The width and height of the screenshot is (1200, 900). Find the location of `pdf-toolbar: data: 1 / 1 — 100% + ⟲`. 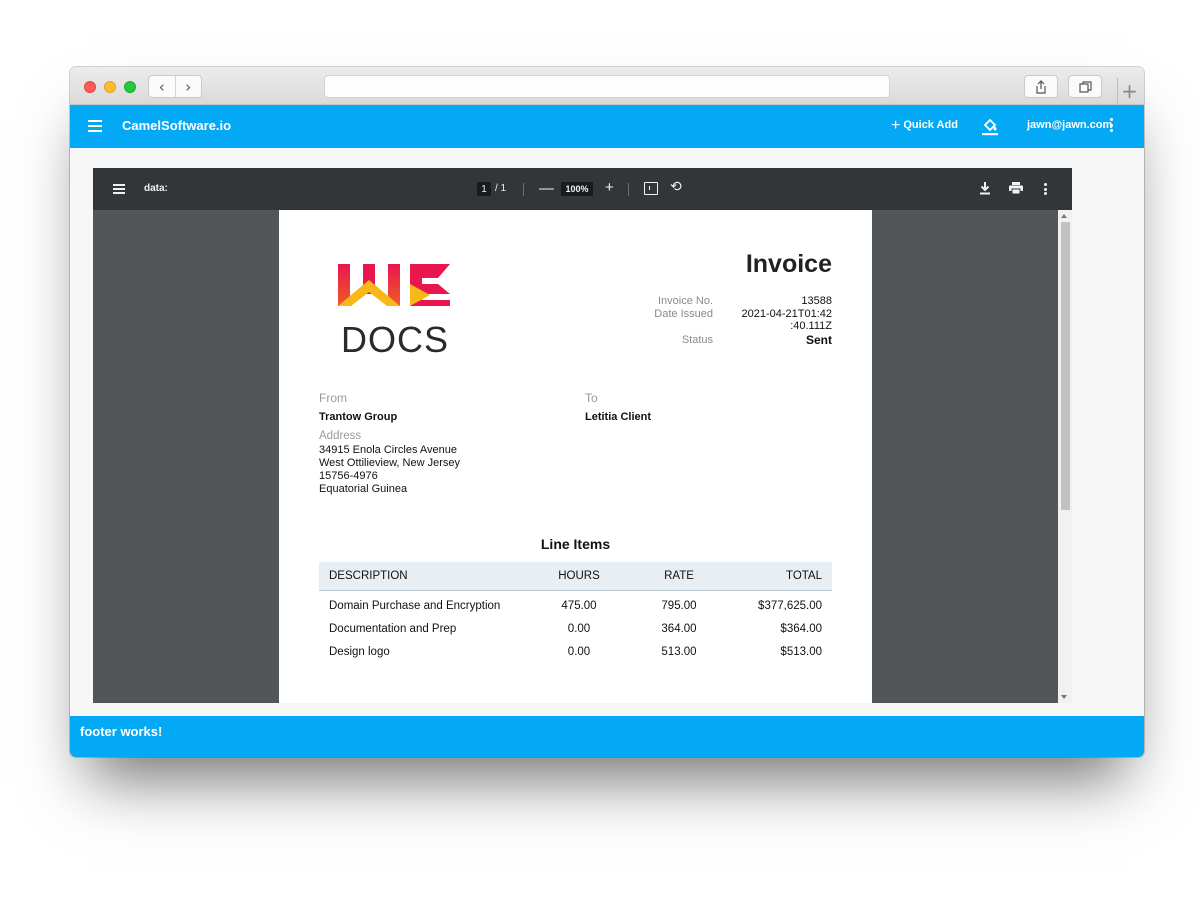

pdf-toolbar: data: 1 / 1 — 100% + ⟲ is located at coordinates (582, 189).